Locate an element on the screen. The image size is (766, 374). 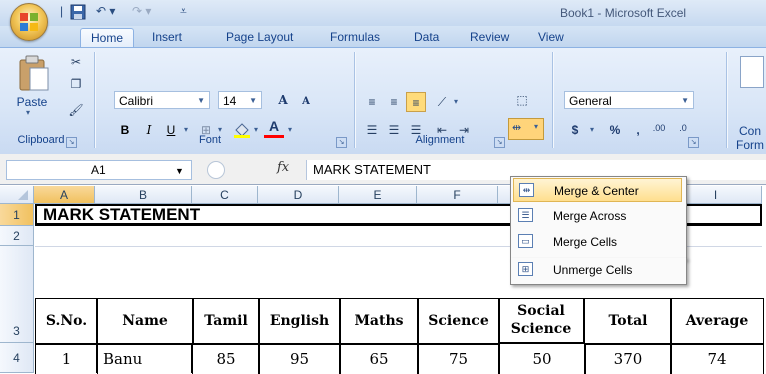
merge-center-button: ⇹ ▾ is located at coordinates (526, 129).